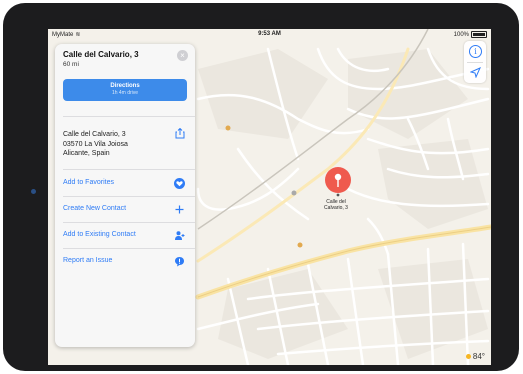 The image size is (523, 374). I want to click on clock: 9:53 AM, so click(269, 34).